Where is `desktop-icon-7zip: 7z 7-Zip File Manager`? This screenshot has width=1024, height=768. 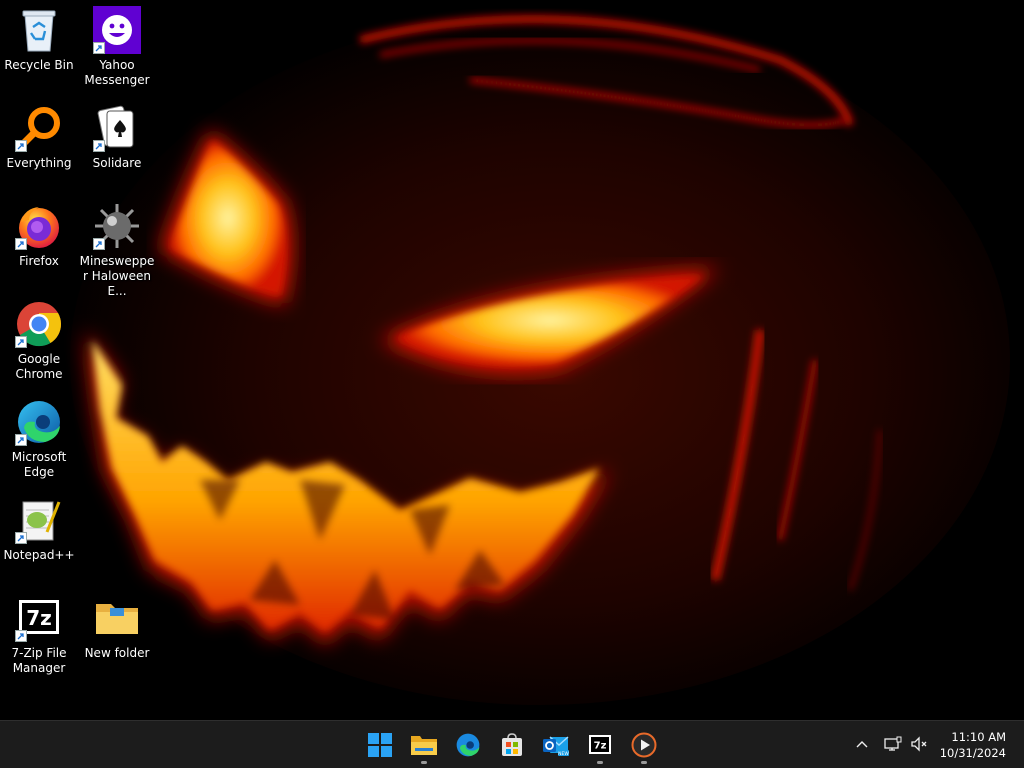
desktop-icon-7zip: 7z 7-Zip File Manager is located at coordinates (39, 635).